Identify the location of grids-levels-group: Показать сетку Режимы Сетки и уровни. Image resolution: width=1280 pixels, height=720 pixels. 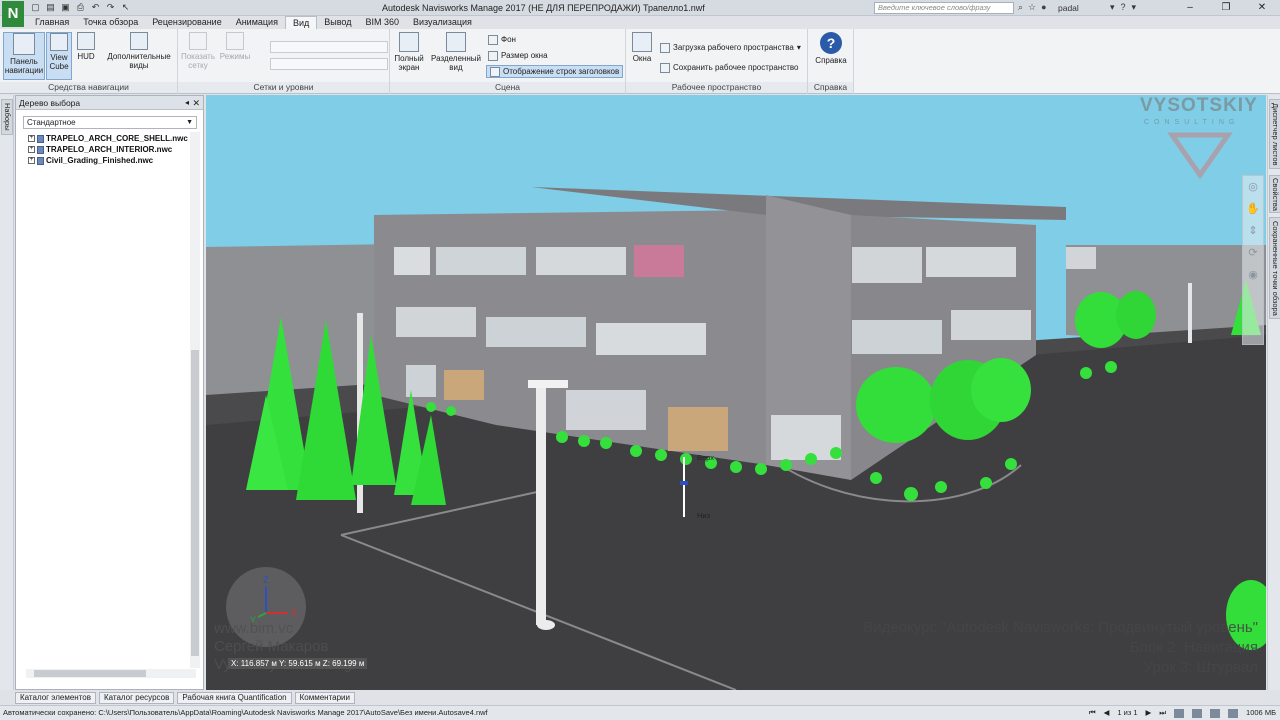
(284, 61).